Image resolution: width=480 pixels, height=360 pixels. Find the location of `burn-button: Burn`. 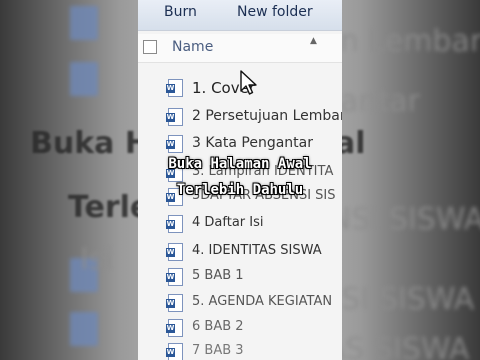

burn-button: Burn is located at coordinates (180, 12).